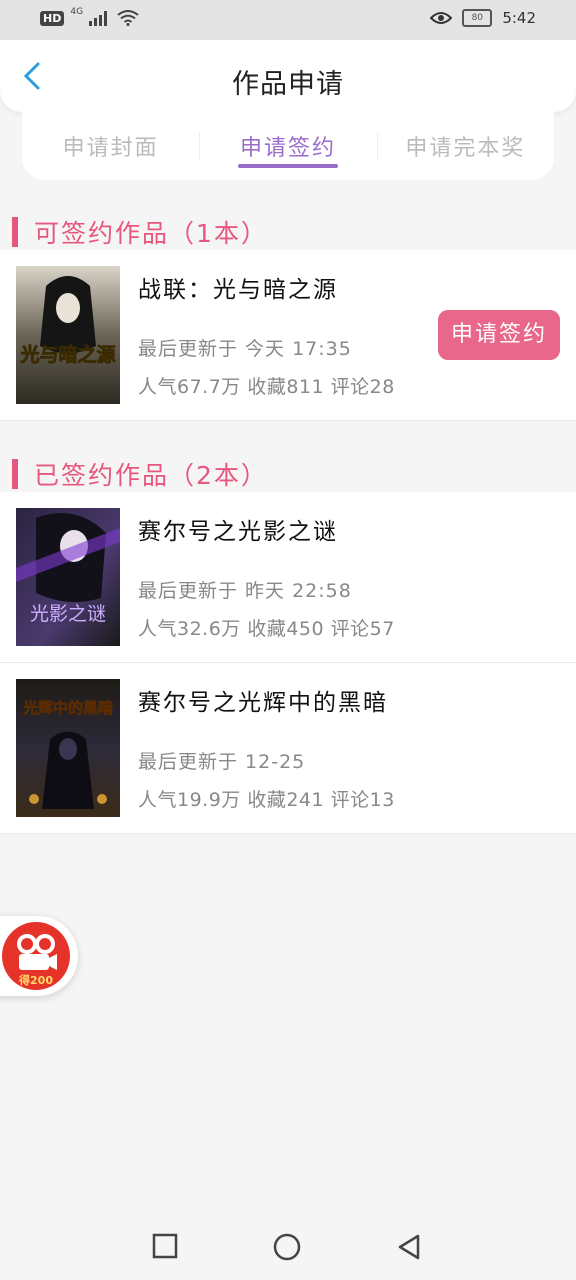  What do you see at coordinates (68, 614) in the screenshot?
I see `cover-title: 光影之谜` at bounding box center [68, 614].